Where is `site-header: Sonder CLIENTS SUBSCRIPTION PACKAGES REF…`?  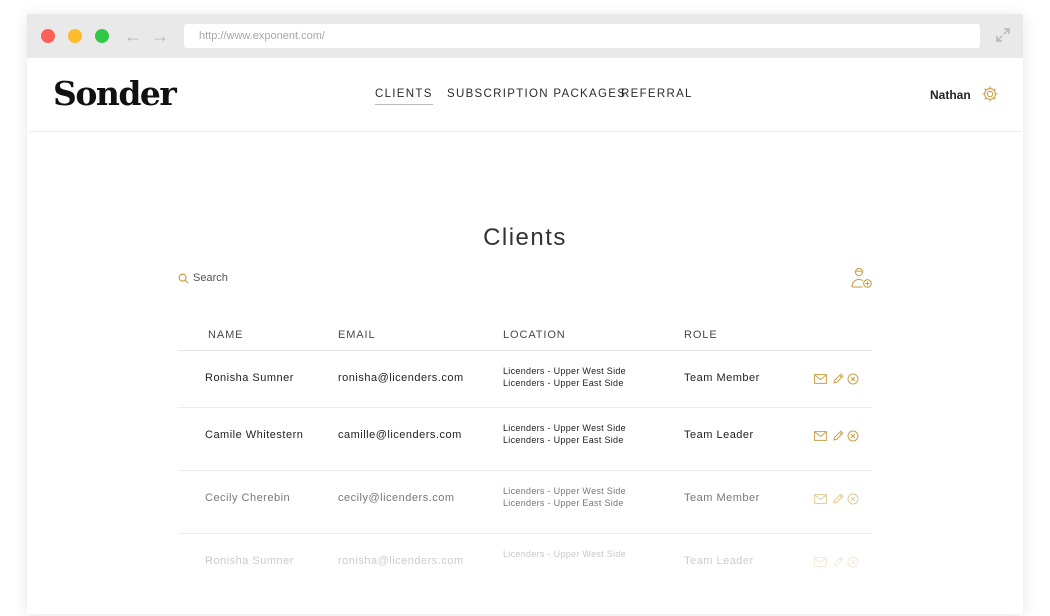
site-header: Sonder CLIENTS SUBSCRIPTION PACKAGES REF… is located at coordinates (525, 95).